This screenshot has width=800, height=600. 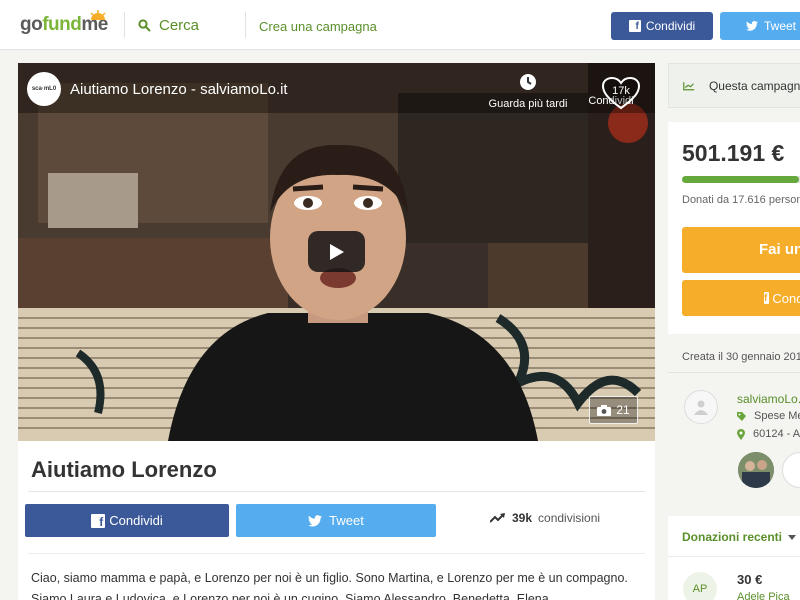 I want to click on funding-progress-fill, so click(x=740, y=179).